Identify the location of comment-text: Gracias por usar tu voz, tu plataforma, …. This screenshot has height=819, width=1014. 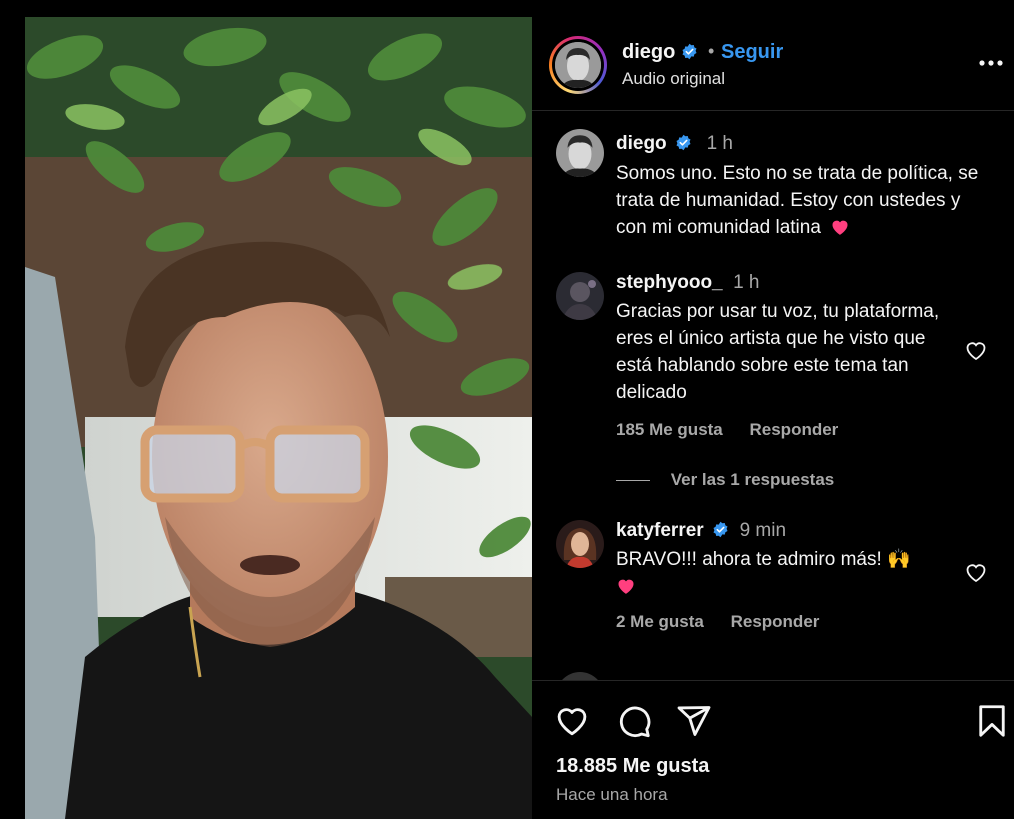
(778, 352).